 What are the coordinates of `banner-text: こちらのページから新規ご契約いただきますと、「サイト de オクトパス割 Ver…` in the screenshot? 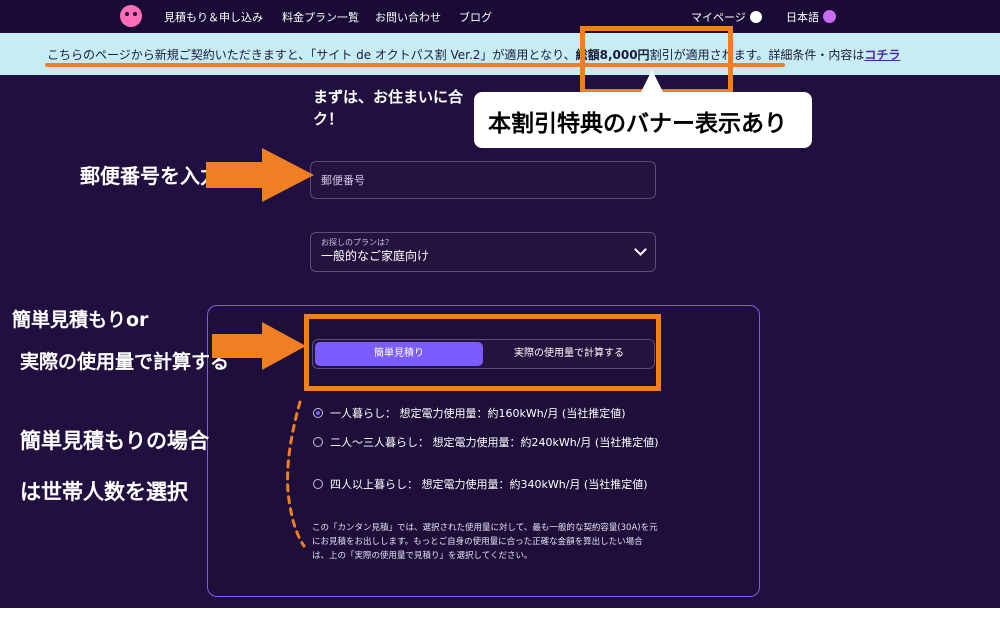 It's located at (473, 54).